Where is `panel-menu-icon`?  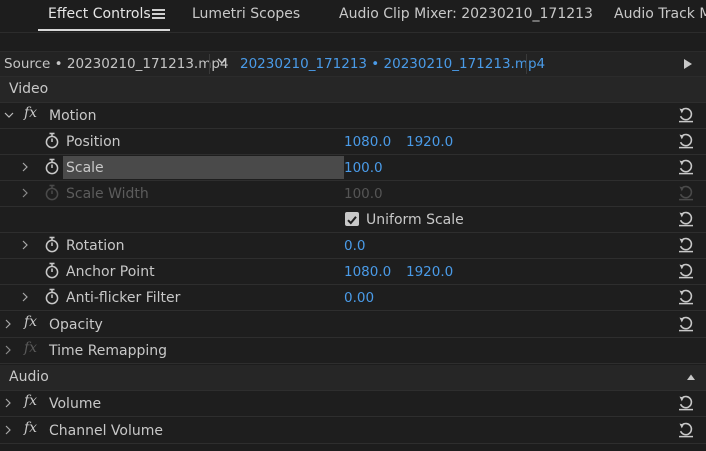
panel-menu-icon is located at coordinates (158, 14).